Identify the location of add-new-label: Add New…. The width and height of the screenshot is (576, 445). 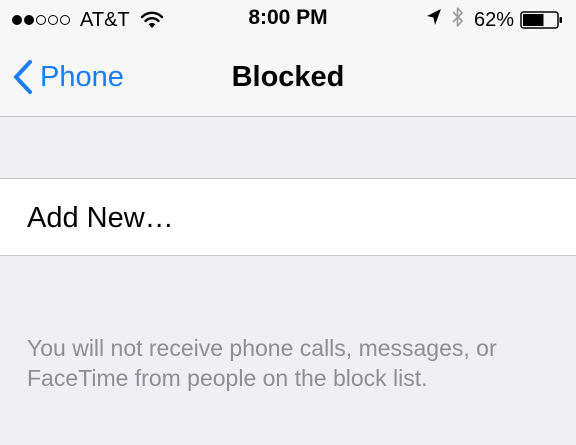
(100, 218).